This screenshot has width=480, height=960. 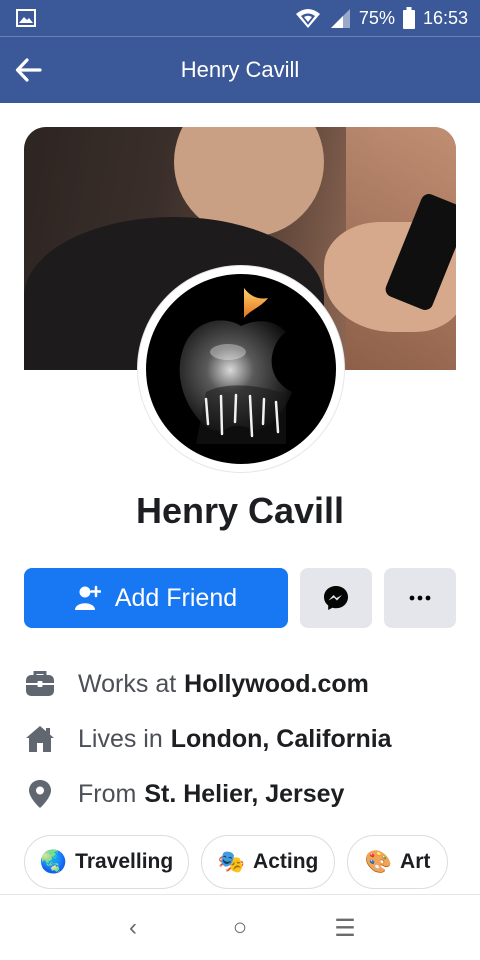 I want to click on signal-icon, so click(x=340, y=18).